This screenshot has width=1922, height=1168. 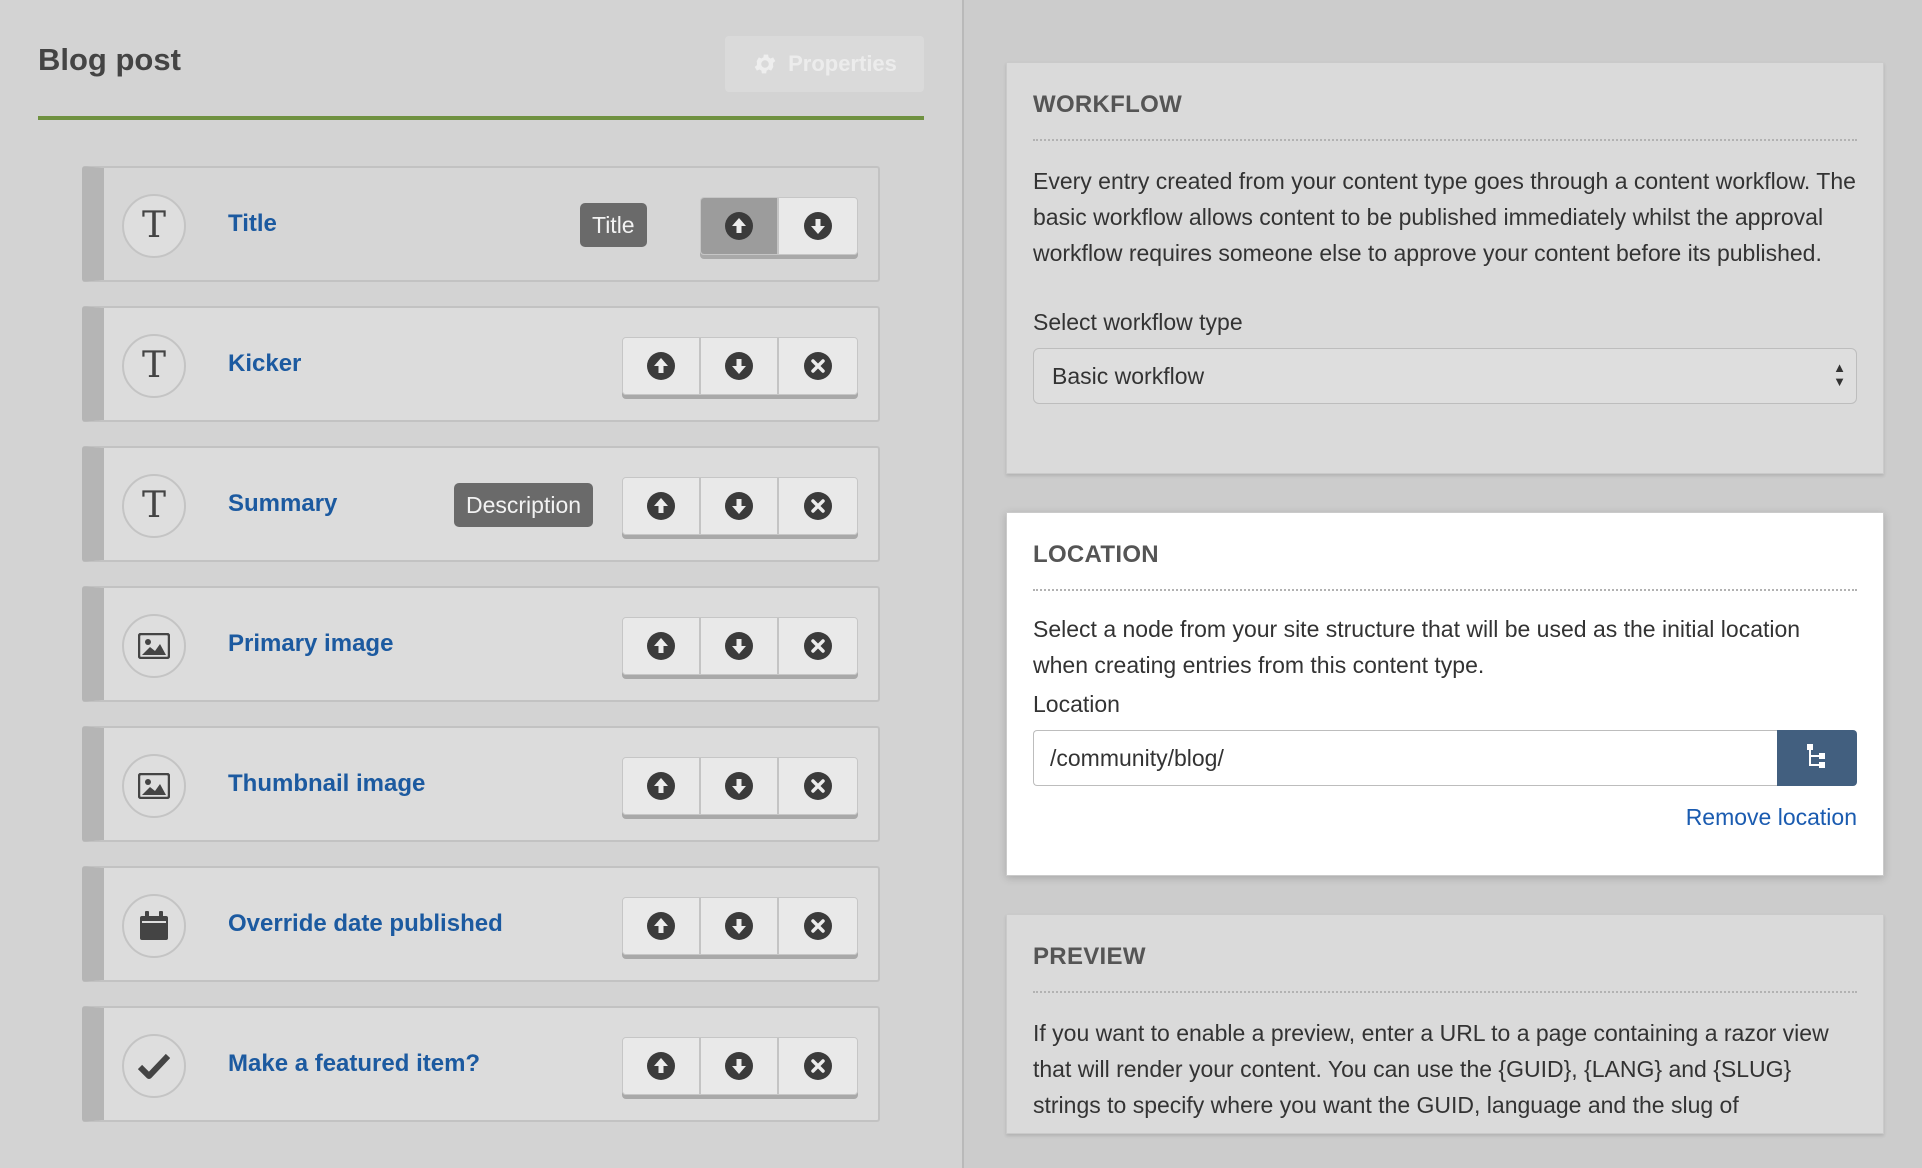 What do you see at coordinates (1076, 704) in the screenshot?
I see `location-field-label: Location` at bounding box center [1076, 704].